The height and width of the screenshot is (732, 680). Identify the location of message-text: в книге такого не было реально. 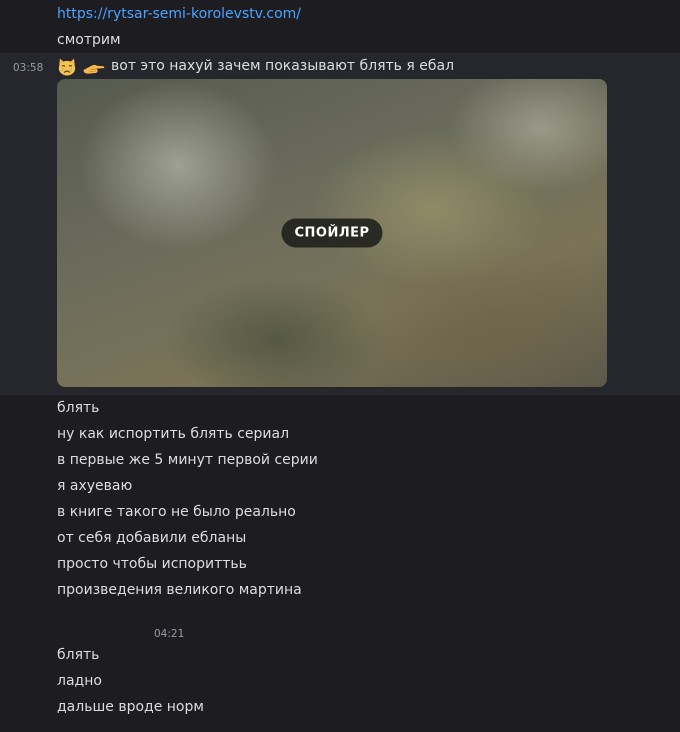
(176, 512).